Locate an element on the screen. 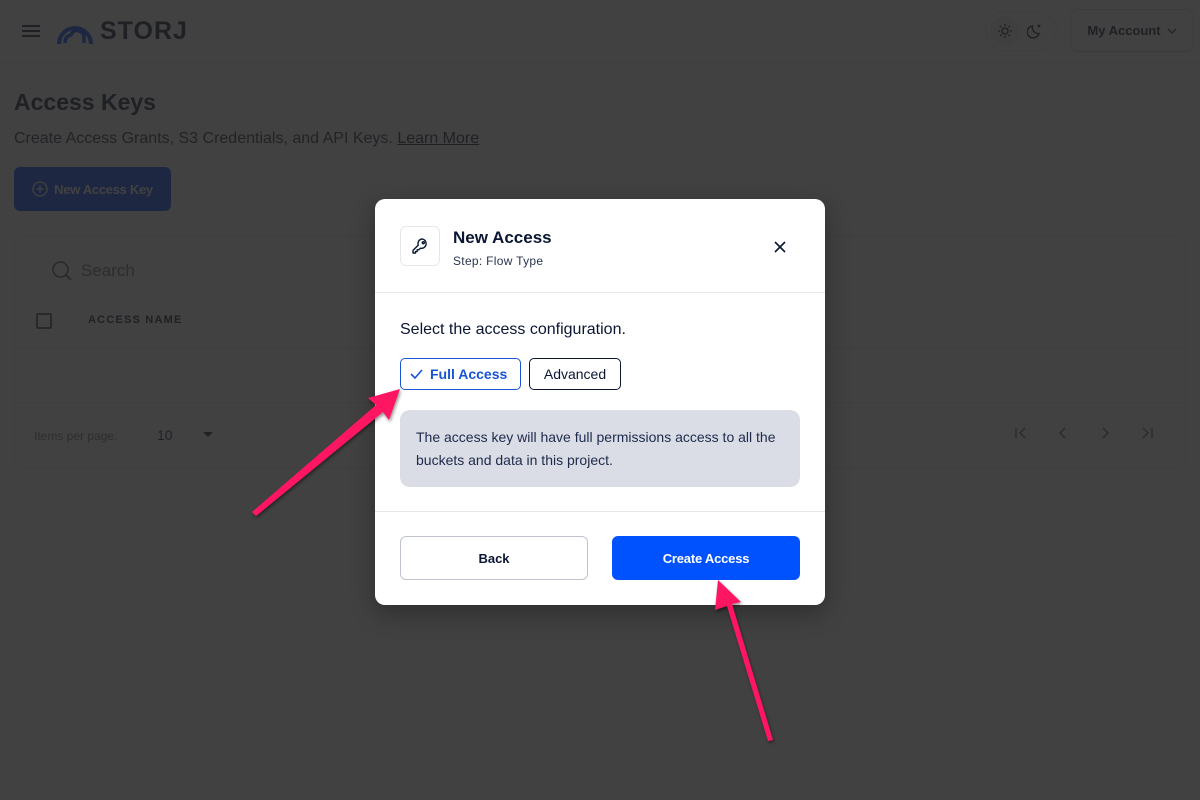  full-access-label: Full Access is located at coordinates (469, 374).